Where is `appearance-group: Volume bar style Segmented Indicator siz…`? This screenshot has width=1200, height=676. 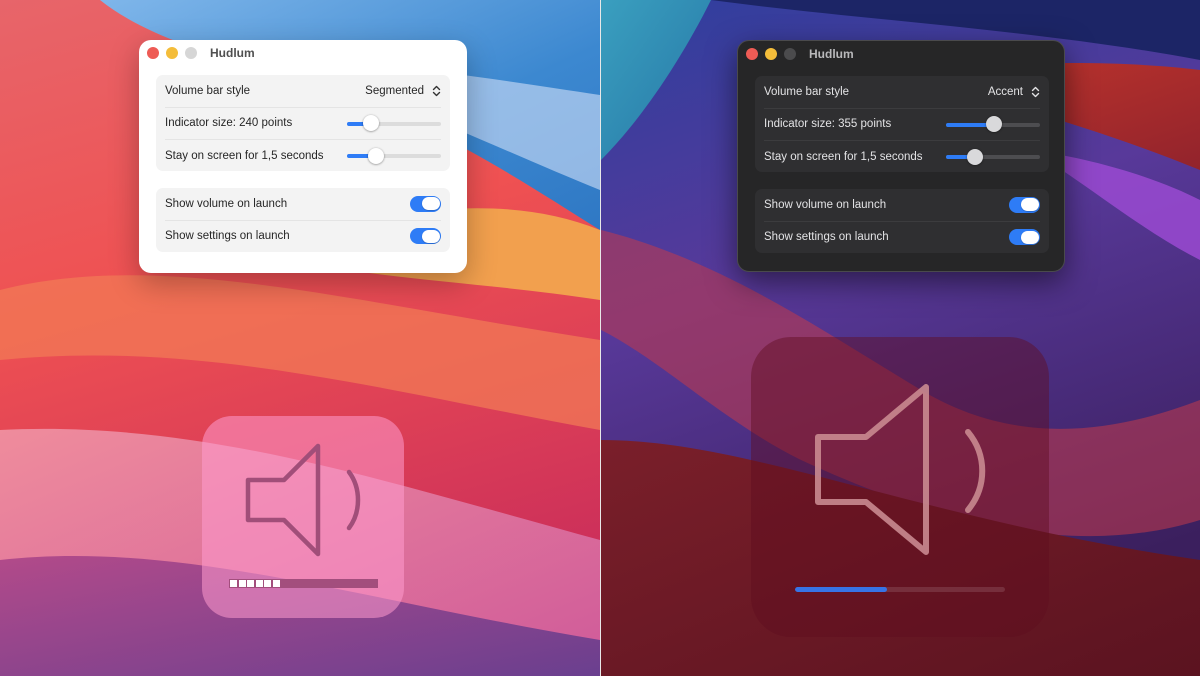
appearance-group: Volume bar style Segmented Indicator siz… is located at coordinates (303, 123).